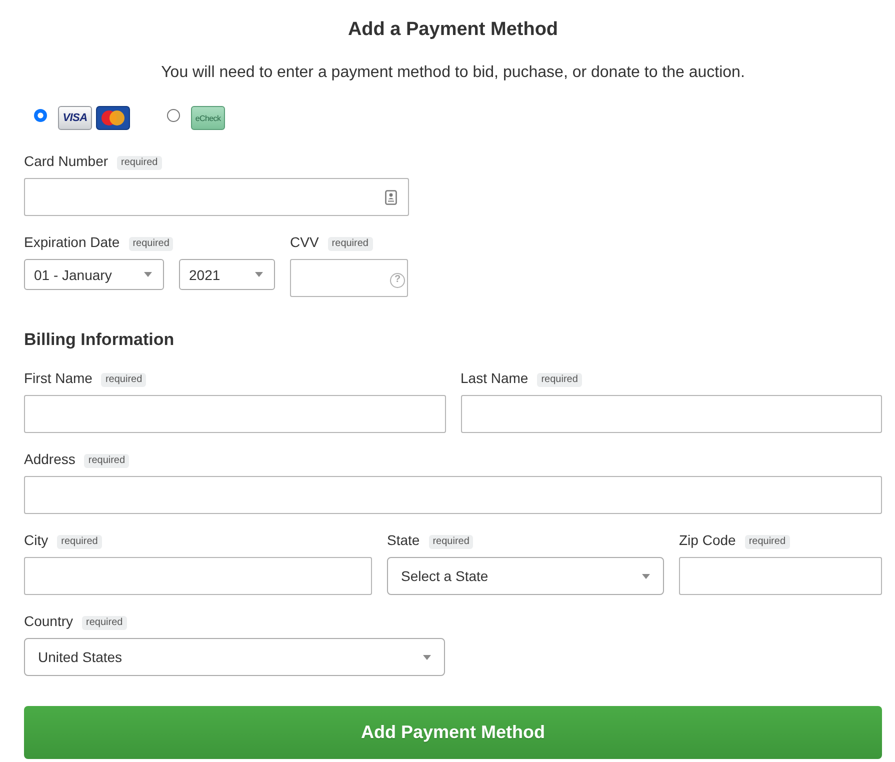 The image size is (895, 762). What do you see at coordinates (58, 378) in the screenshot?
I see `field-label: First Name` at bounding box center [58, 378].